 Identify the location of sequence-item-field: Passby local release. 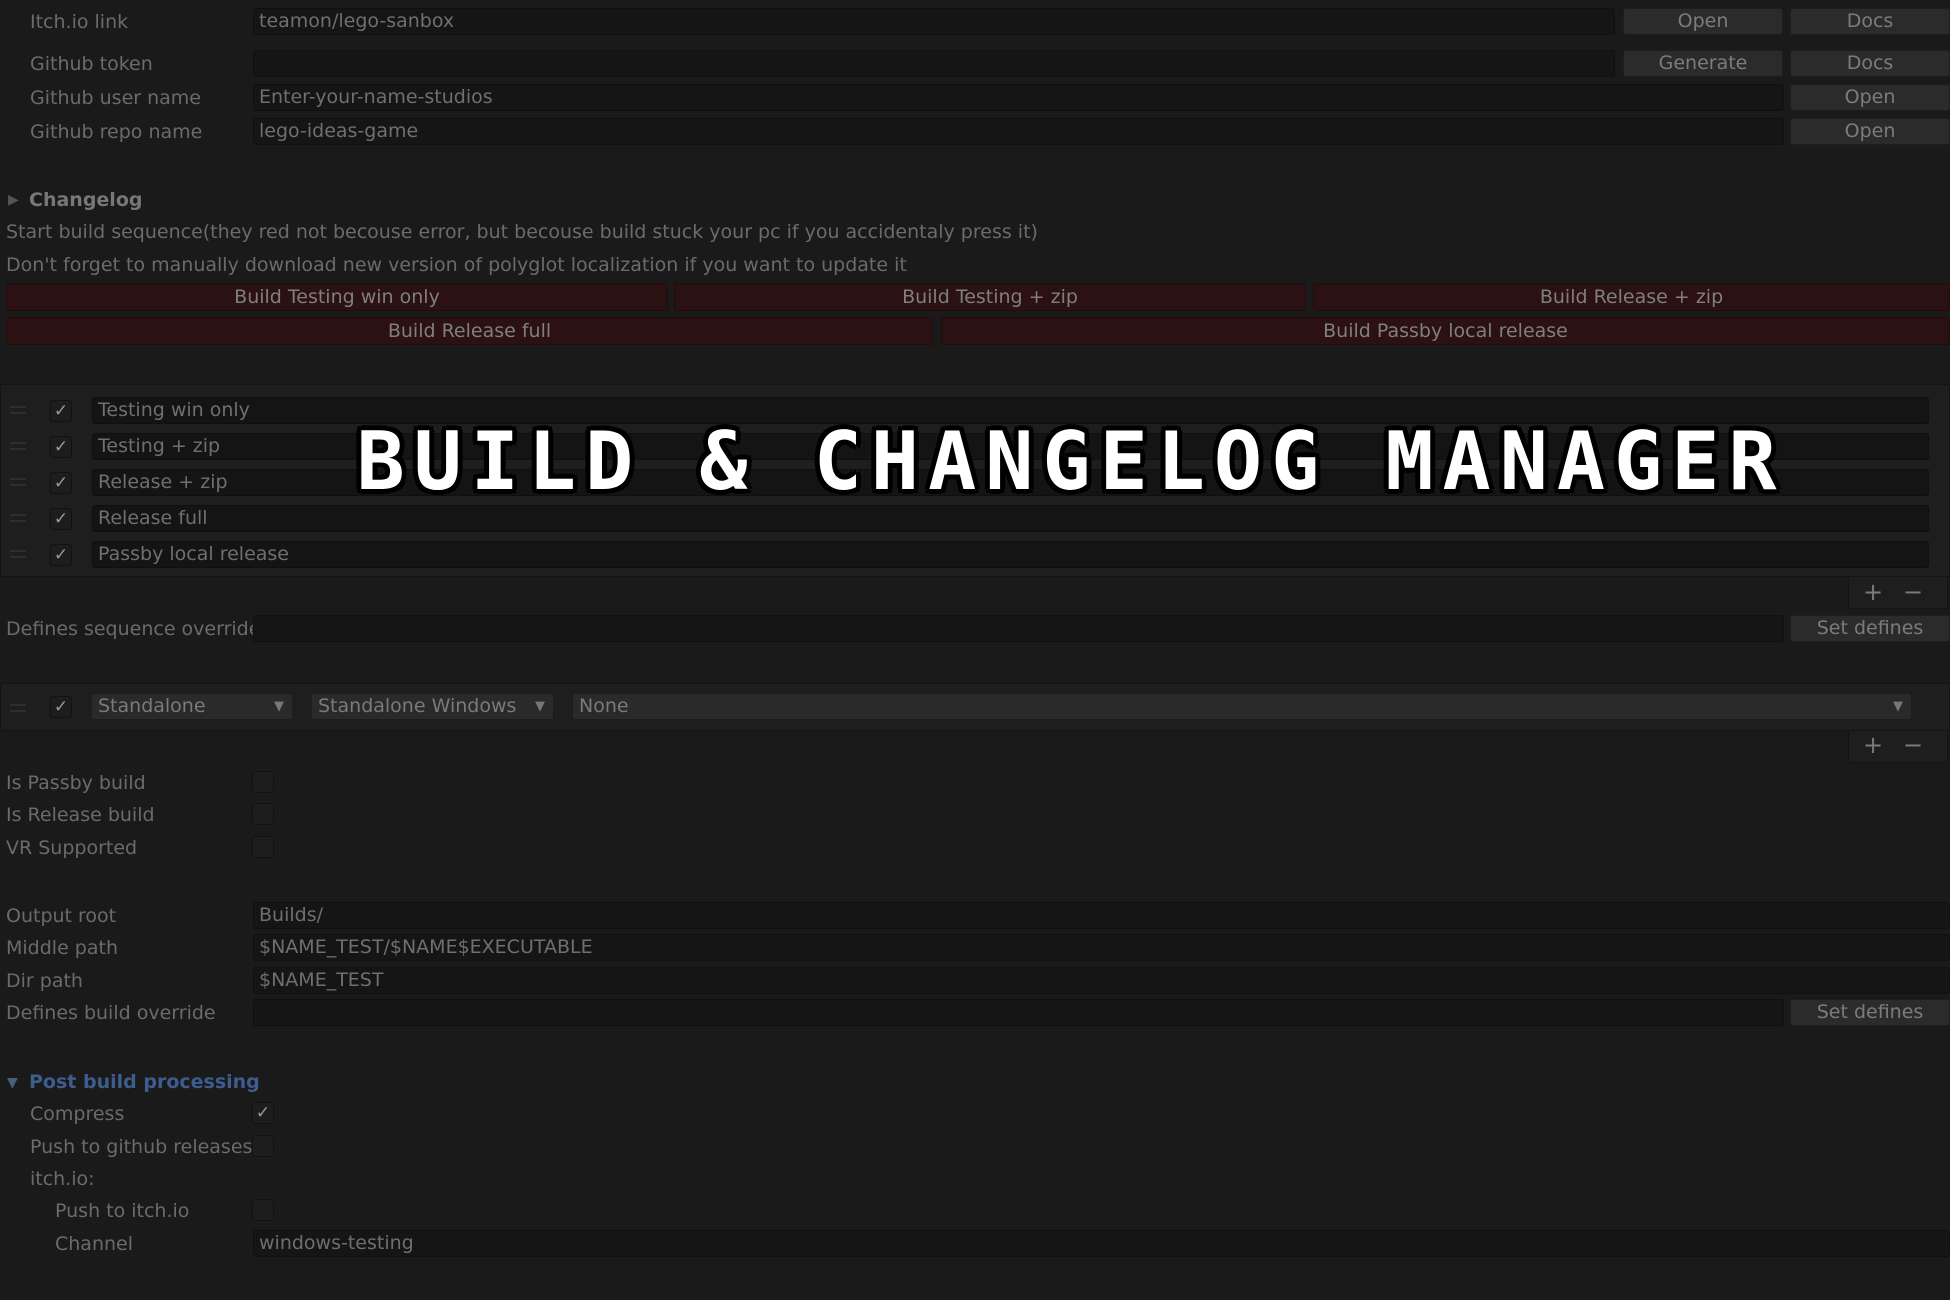
(1010, 554).